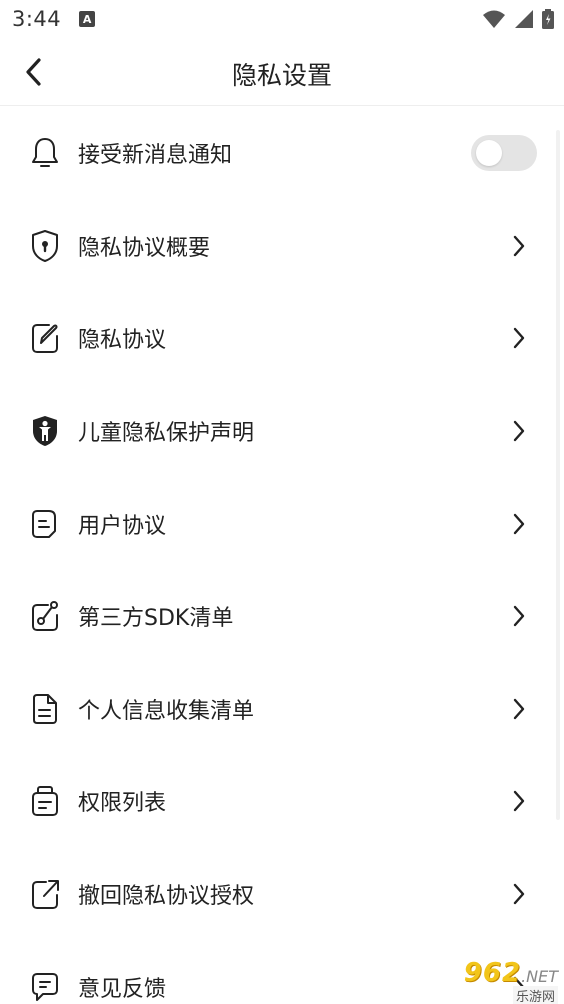 This screenshot has height=1004, width=564. I want to click on list-item-privacy-agreement: 隐私协议, so click(282, 338).